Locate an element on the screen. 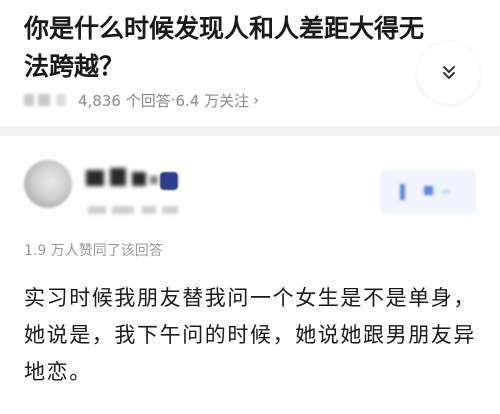 The height and width of the screenshot is (414, 500). verified-badge-icon is located at coordinates (169, 181).